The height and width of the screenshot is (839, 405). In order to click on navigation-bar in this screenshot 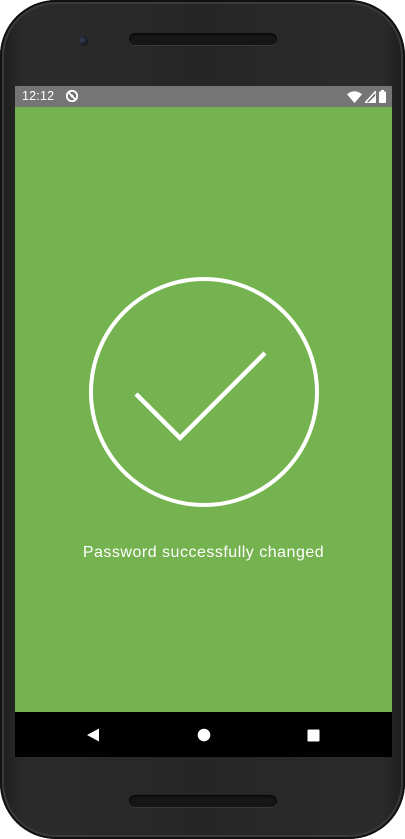, I will do `click(203, 734)`.